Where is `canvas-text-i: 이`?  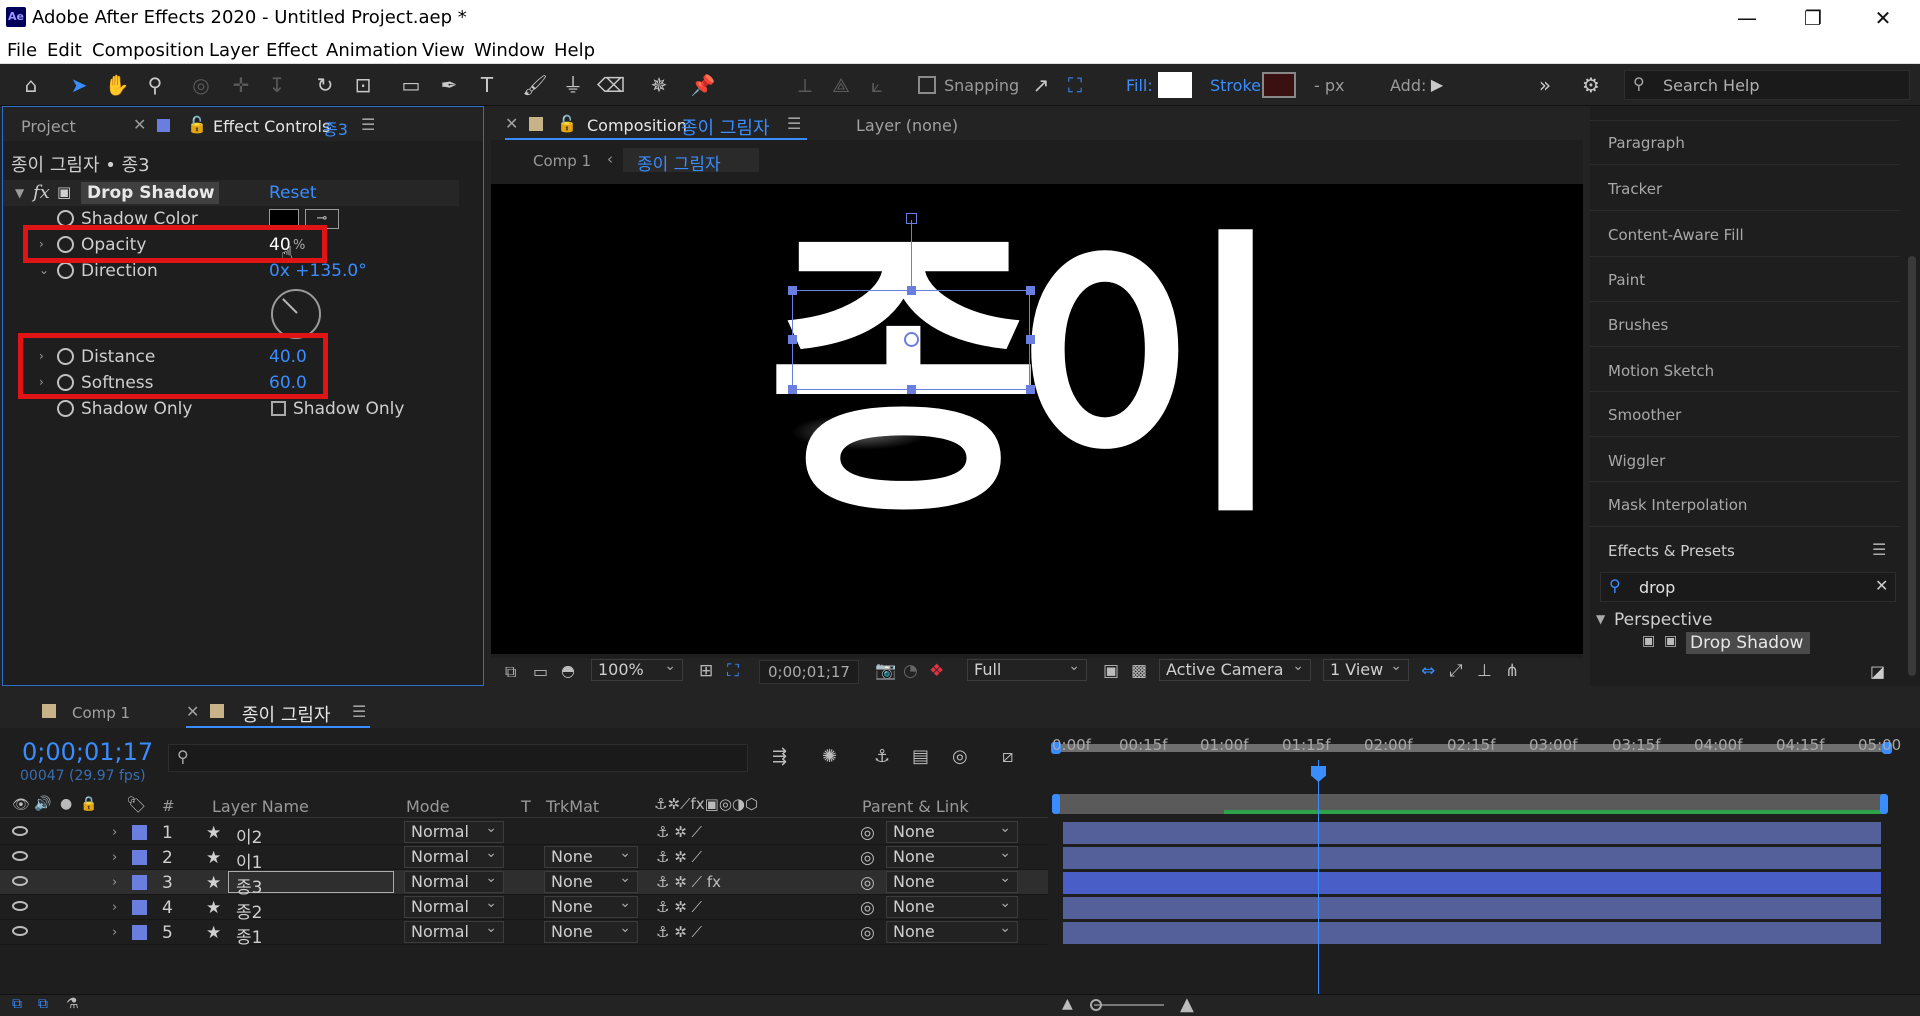
canvas-text-i: 이 is located at coordinates (1149, 379).